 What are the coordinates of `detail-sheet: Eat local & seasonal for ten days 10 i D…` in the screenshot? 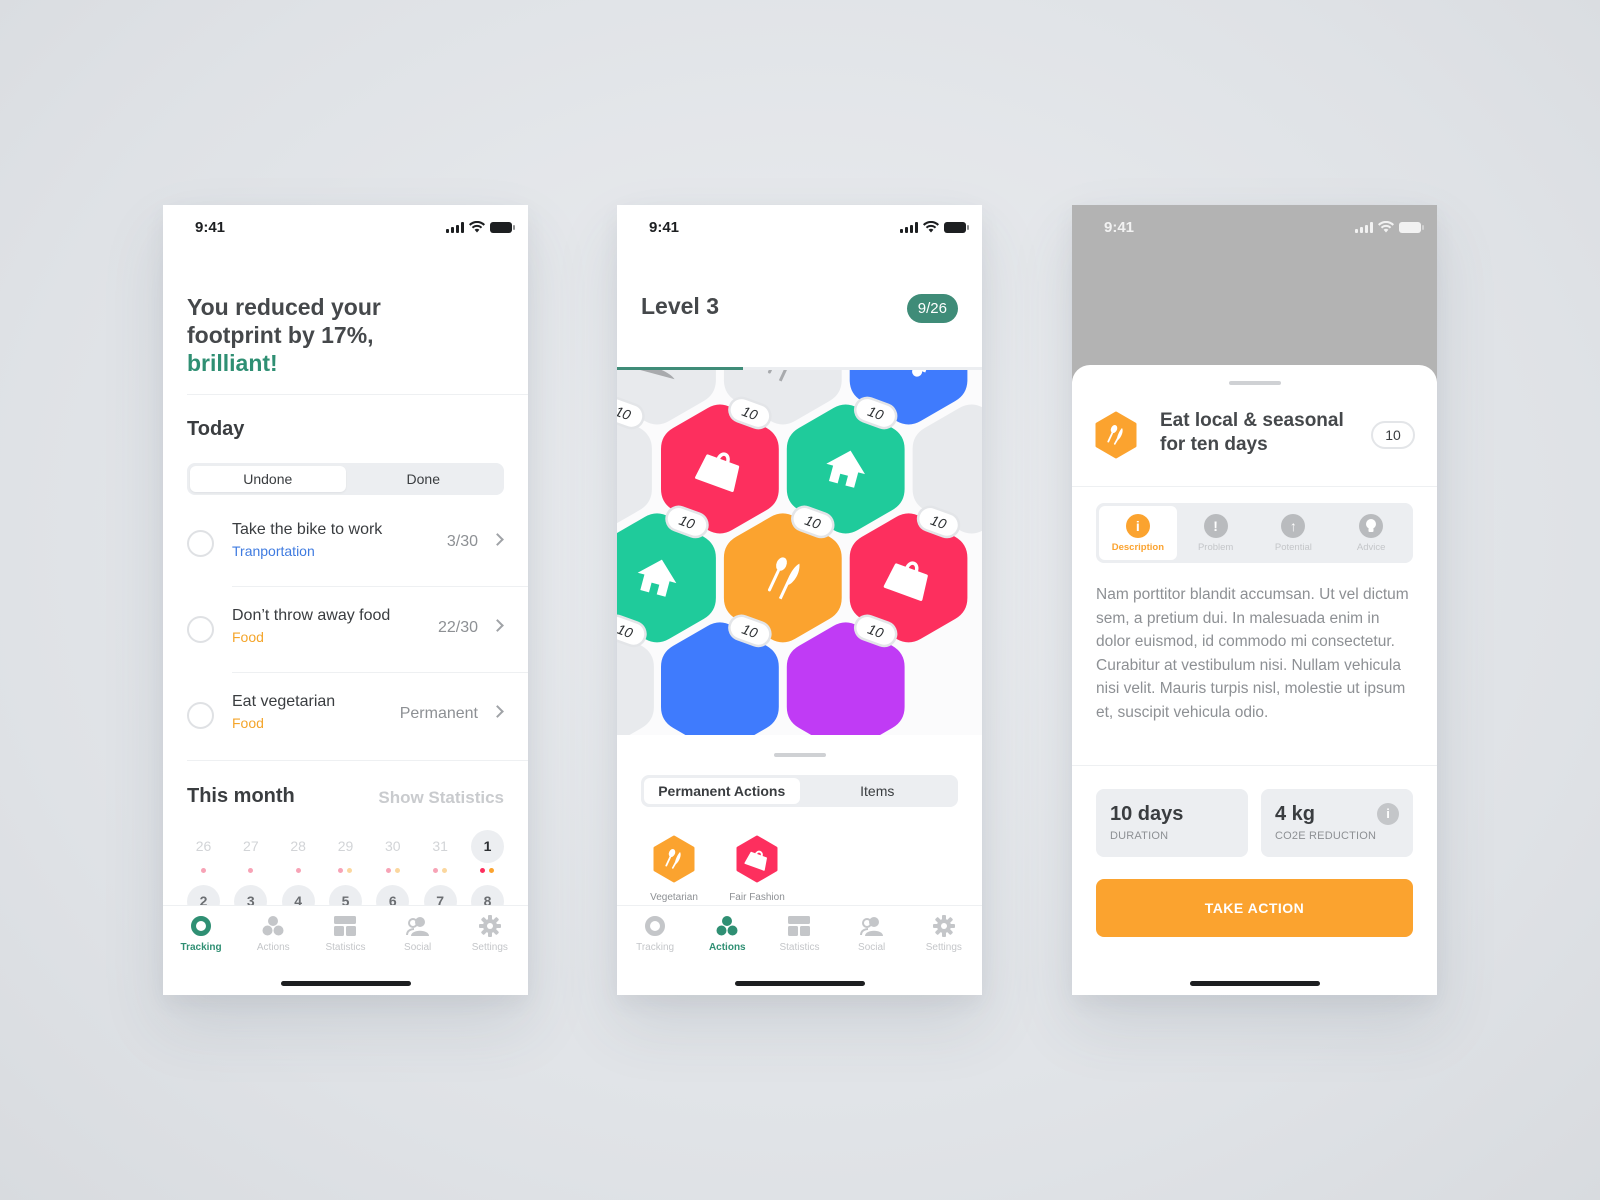 It's located at (1254, 680).